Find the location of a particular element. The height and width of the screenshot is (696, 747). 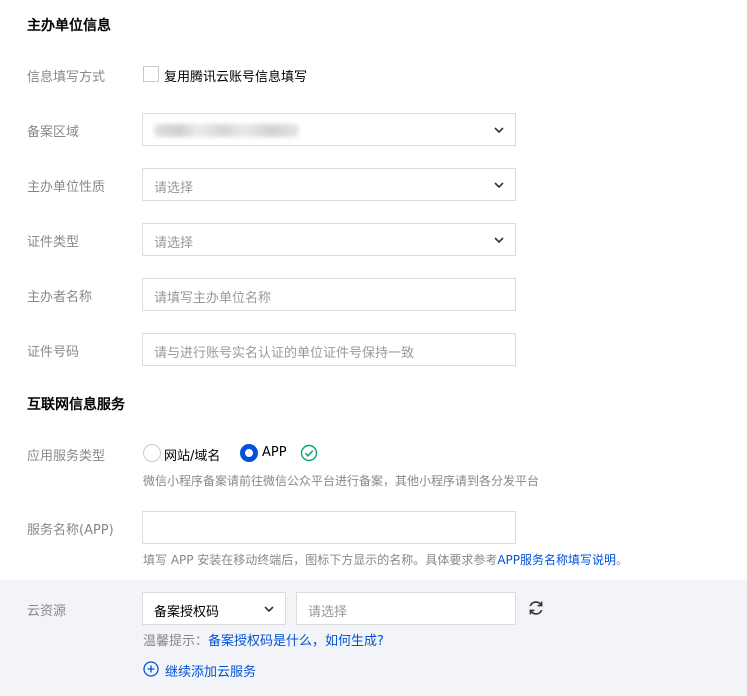

internet-section-title: 互联网信息服务 is located at coordinates (76, 405).